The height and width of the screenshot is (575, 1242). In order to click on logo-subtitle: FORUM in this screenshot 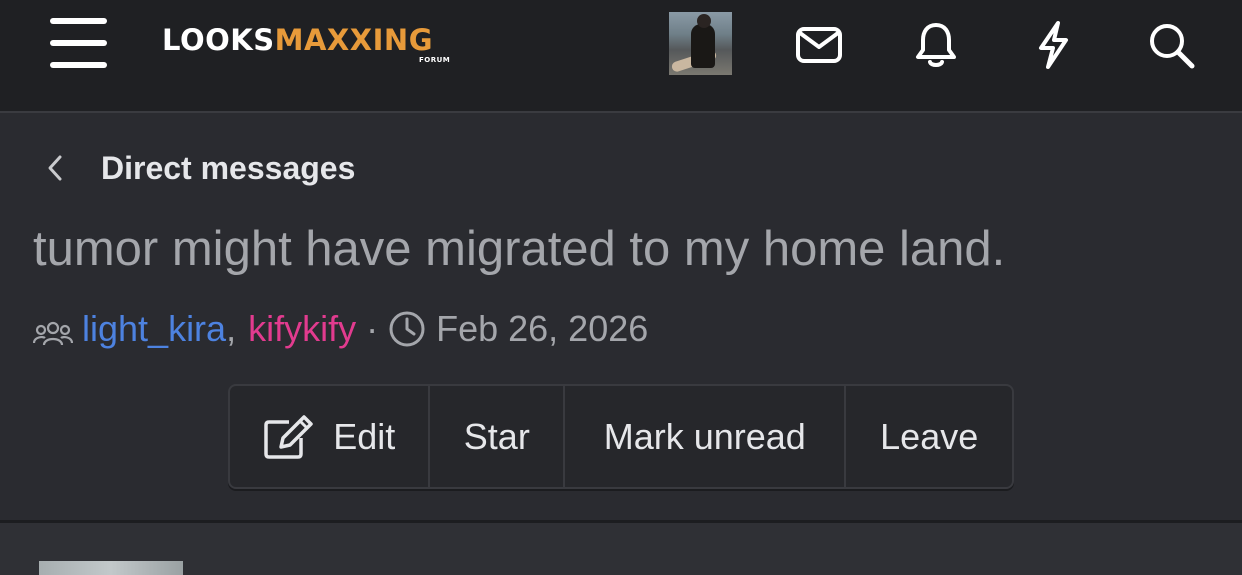, I will do `click(435, 60)`.